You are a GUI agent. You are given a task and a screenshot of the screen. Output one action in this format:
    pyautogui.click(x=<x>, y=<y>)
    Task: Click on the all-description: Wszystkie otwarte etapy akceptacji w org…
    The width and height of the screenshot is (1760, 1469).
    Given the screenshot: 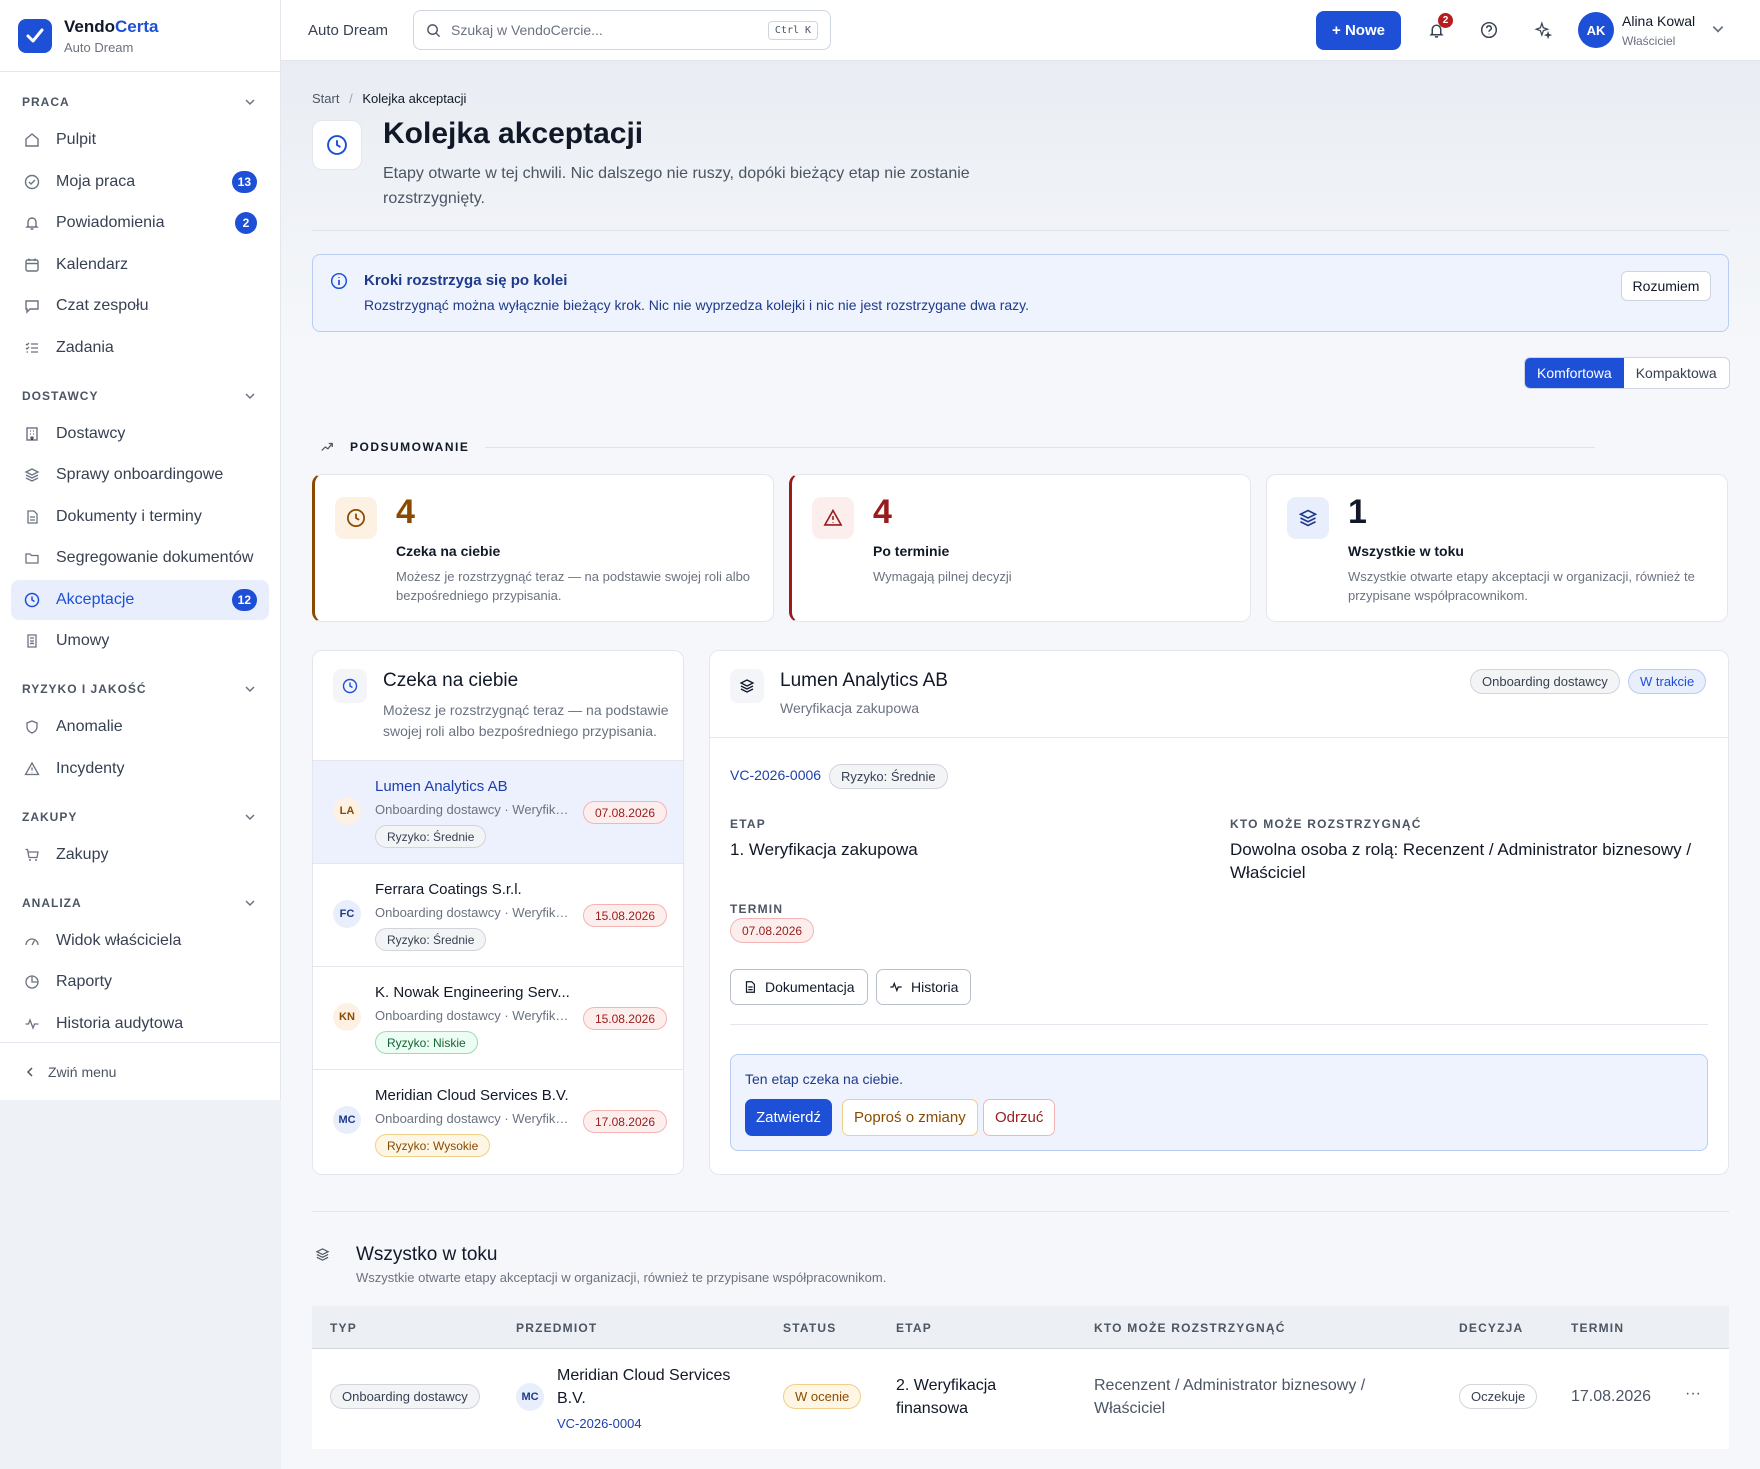 What is the action you would take?
    pyautogui.click(x=621, y=1277)
    